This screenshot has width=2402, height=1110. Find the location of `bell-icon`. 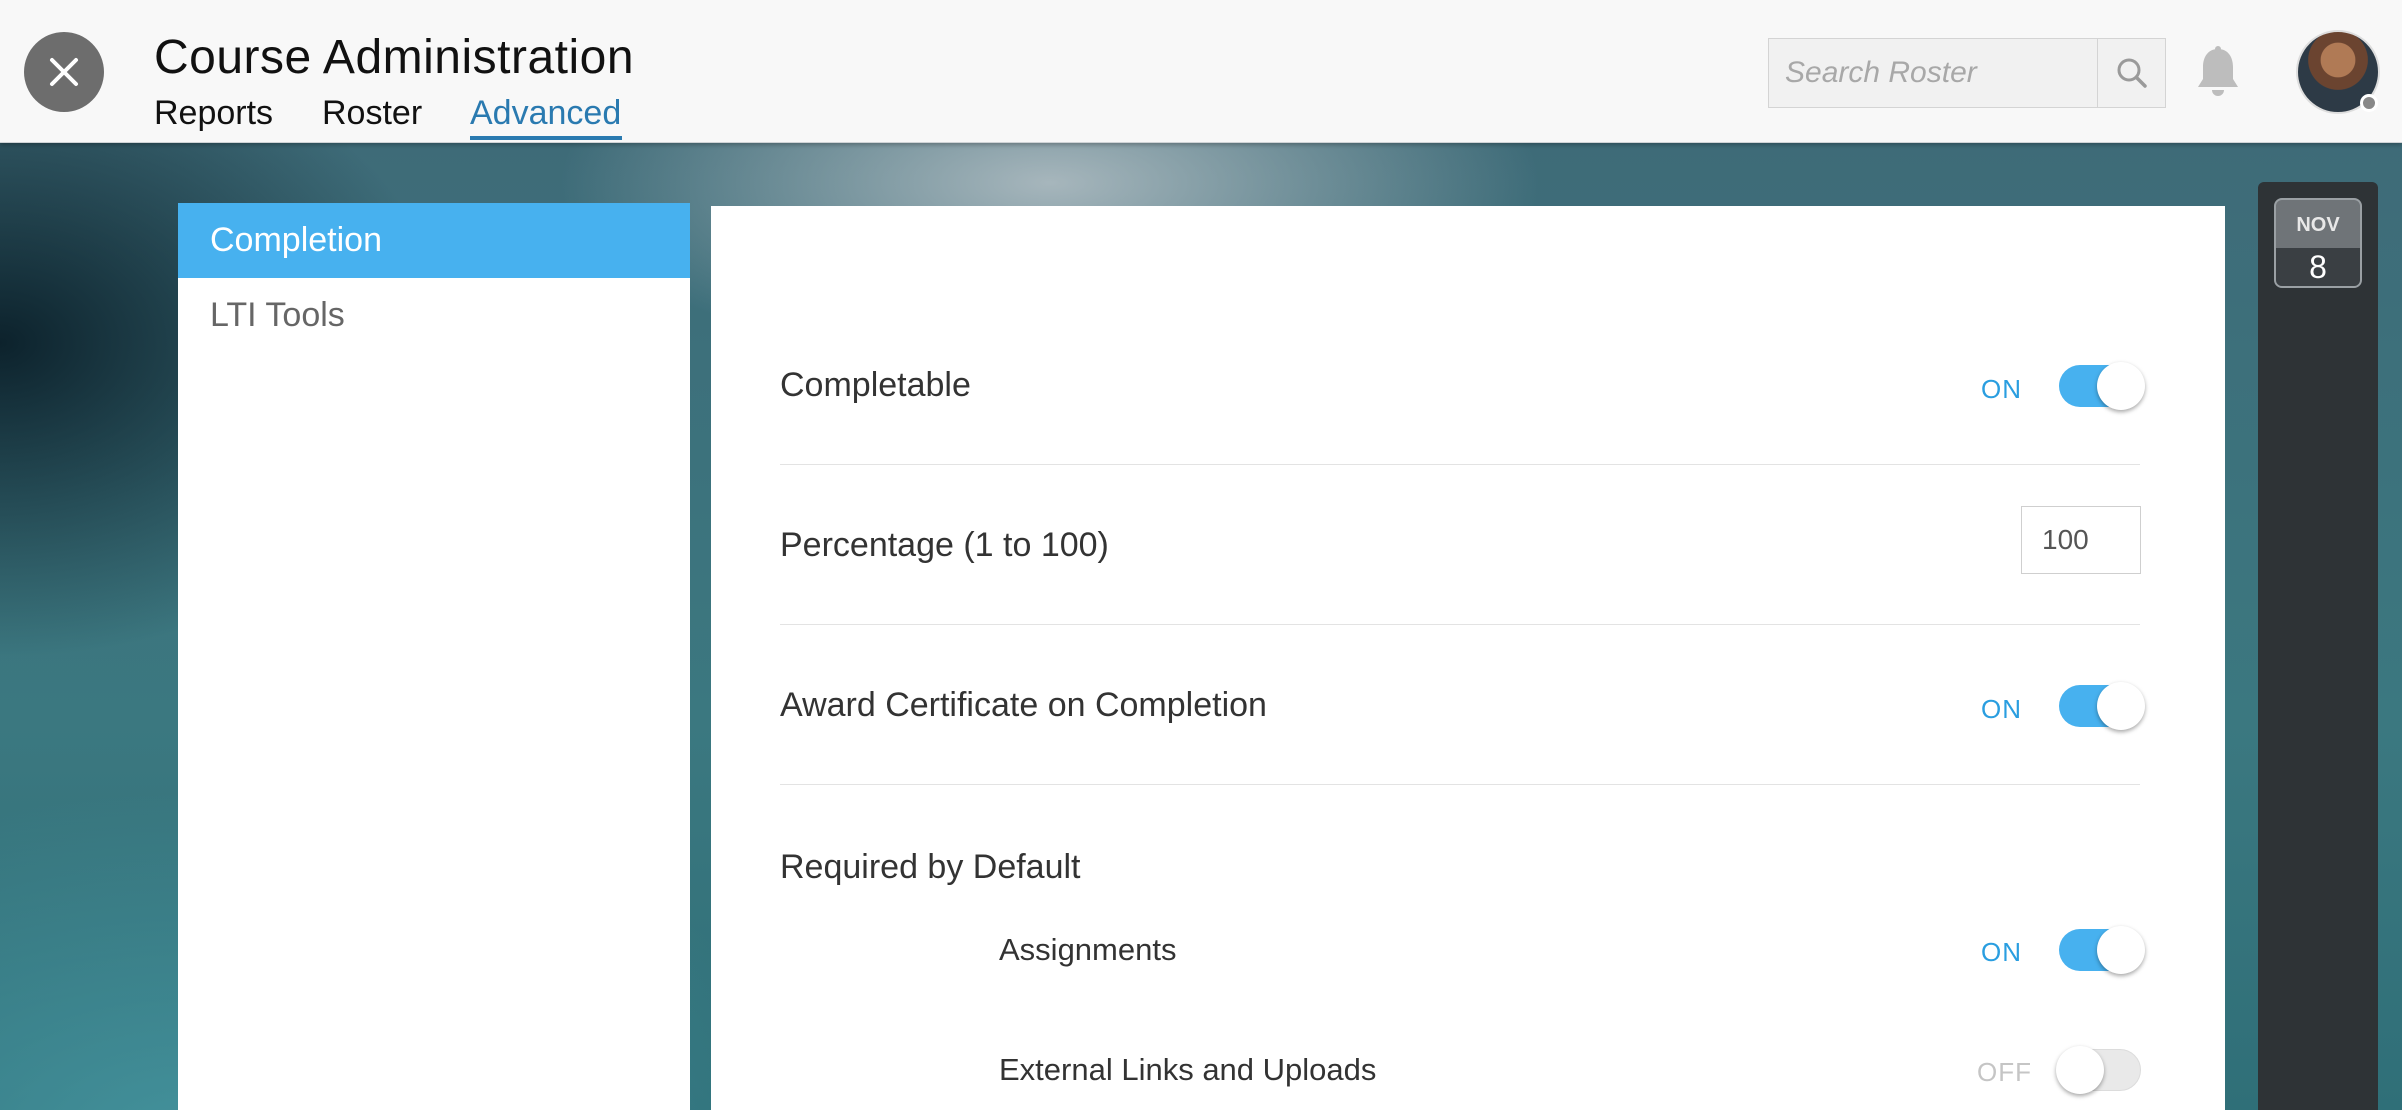

bell-icon is located at coordinates (2218, 72).